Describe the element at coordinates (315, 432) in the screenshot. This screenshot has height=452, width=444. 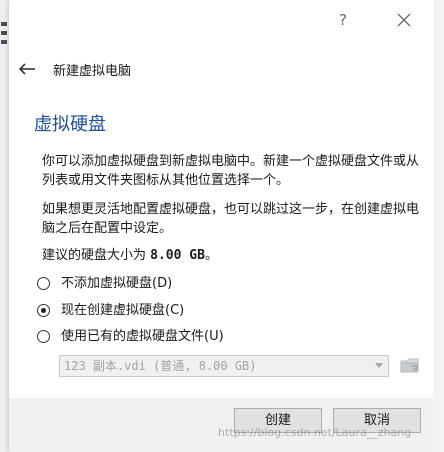
I see `watermark-text: https://blog.csdn.net/Laura__zhang` at that location.